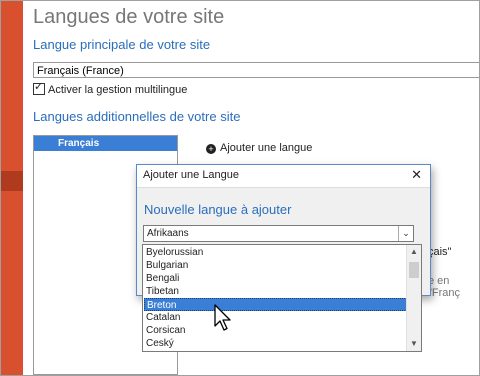  Describe the element at coordinates (12, 181) in the screenshot. I see `left-accent-marker` at that location.